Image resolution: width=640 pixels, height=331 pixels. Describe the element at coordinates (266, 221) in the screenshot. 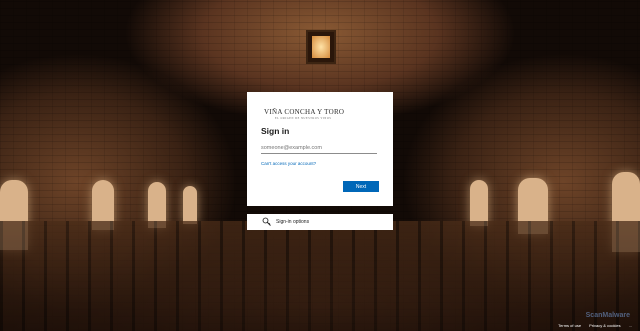

I see `key-search-icon` at that location.